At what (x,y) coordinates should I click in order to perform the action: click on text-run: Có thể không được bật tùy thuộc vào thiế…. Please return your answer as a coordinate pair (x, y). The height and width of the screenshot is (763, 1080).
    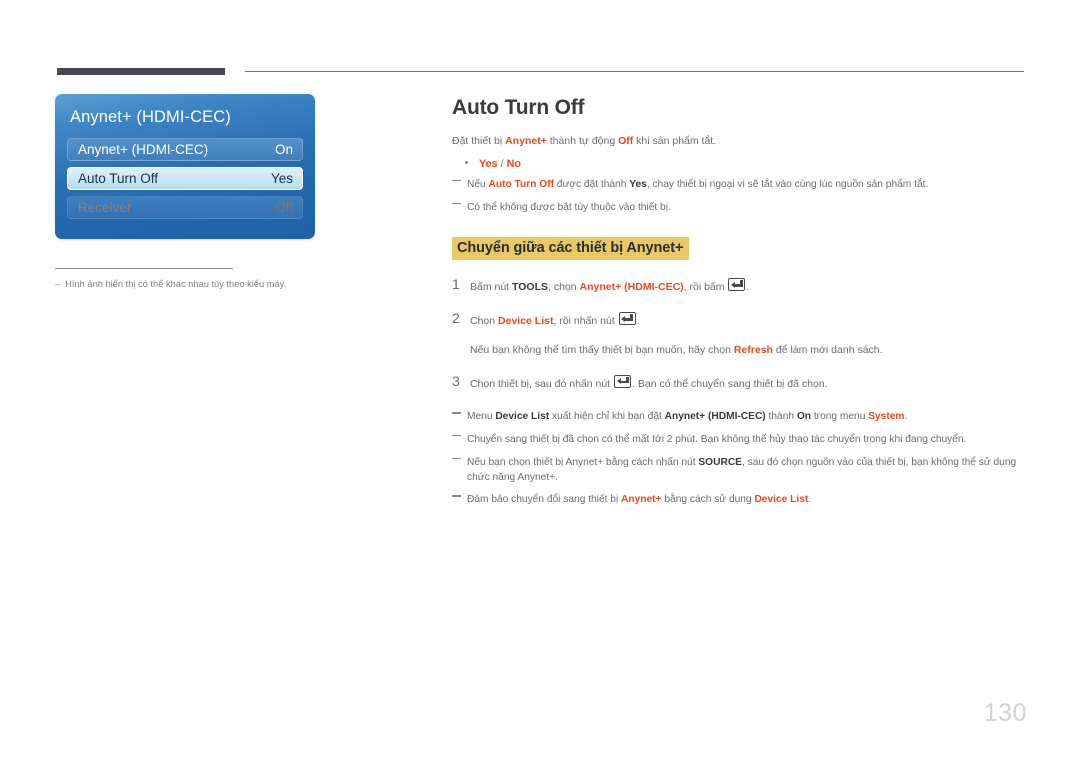
    Looking at the image, I should click on (569, 207).